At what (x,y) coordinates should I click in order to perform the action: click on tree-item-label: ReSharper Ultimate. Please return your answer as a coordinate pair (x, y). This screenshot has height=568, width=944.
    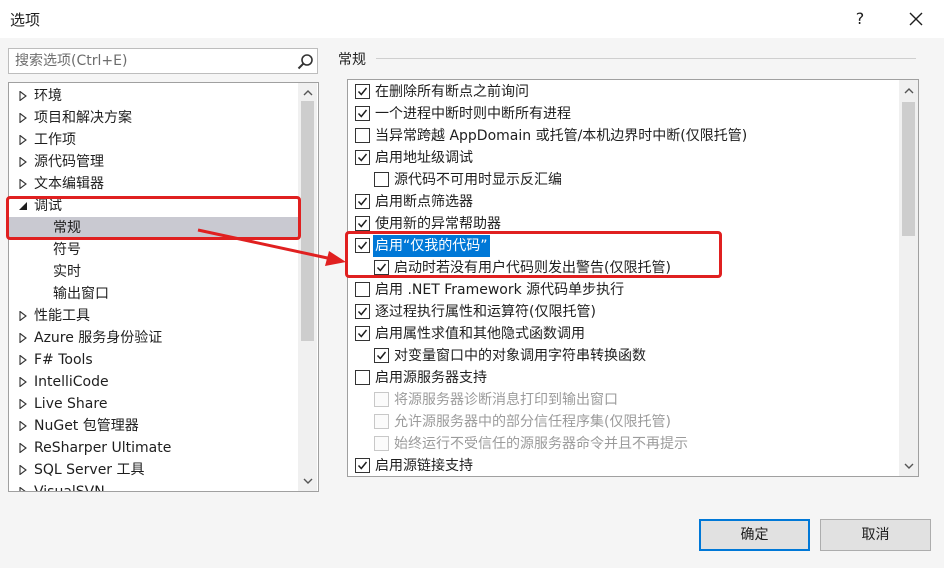
    Looking at the image, I should click on (103, 448).